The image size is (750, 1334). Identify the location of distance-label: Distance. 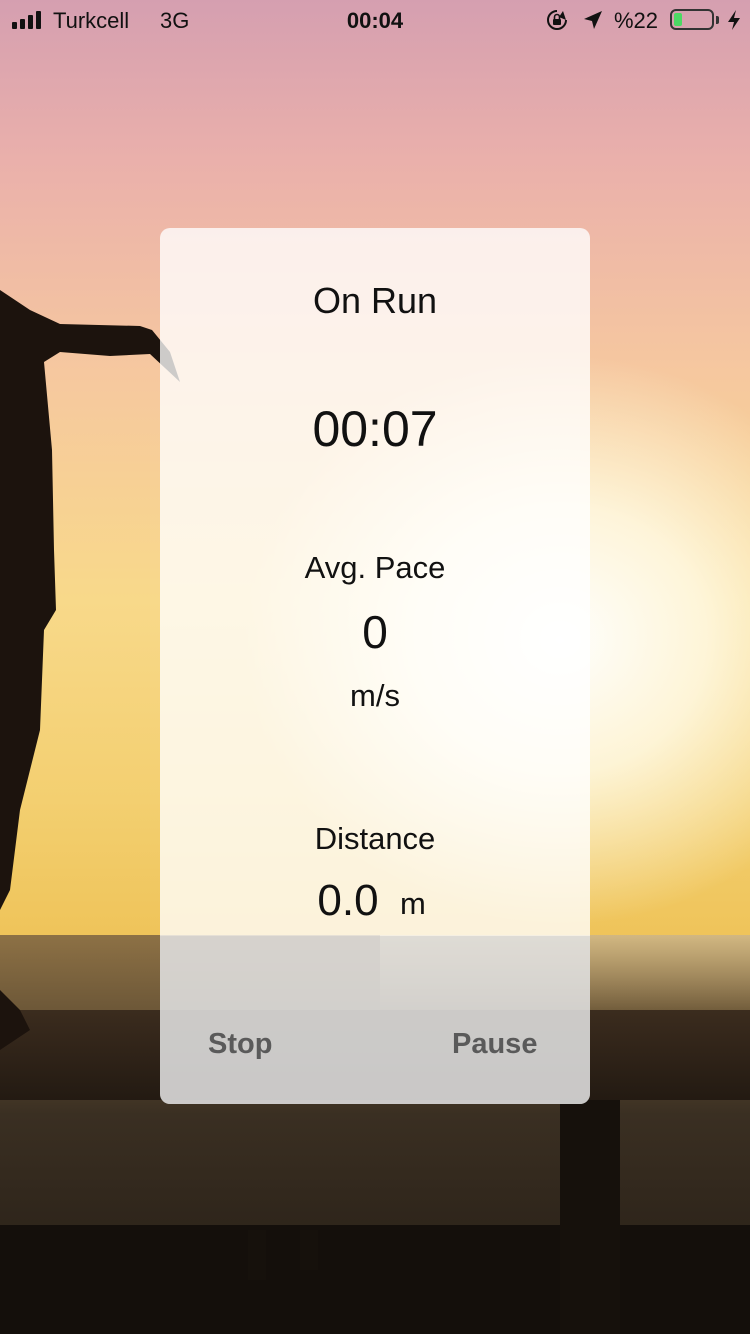
(375, 838).